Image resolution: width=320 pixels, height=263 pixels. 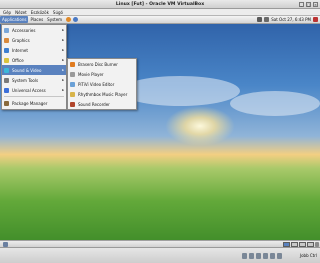 I want to click on menu-item-label: Package Manager, so click(x=30, y=103).